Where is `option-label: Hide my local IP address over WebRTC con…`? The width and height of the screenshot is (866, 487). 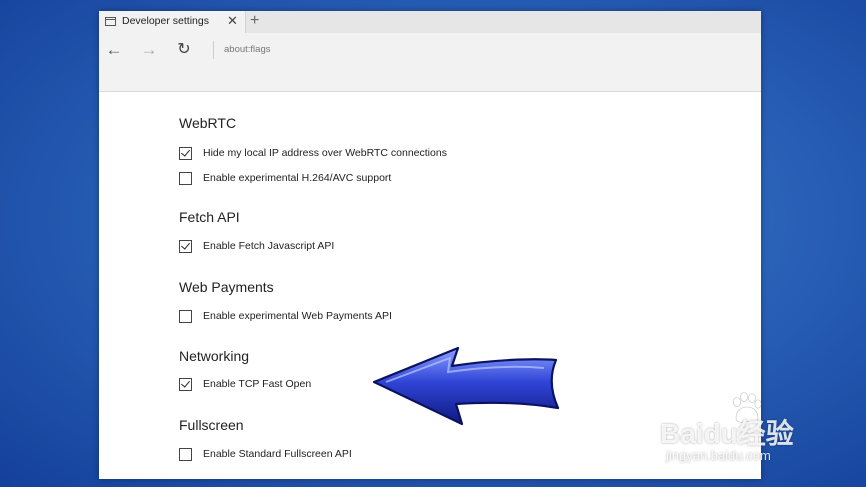
option-label: Hide my local IP address over WebRTC con… is located at coordinates (325, 153).